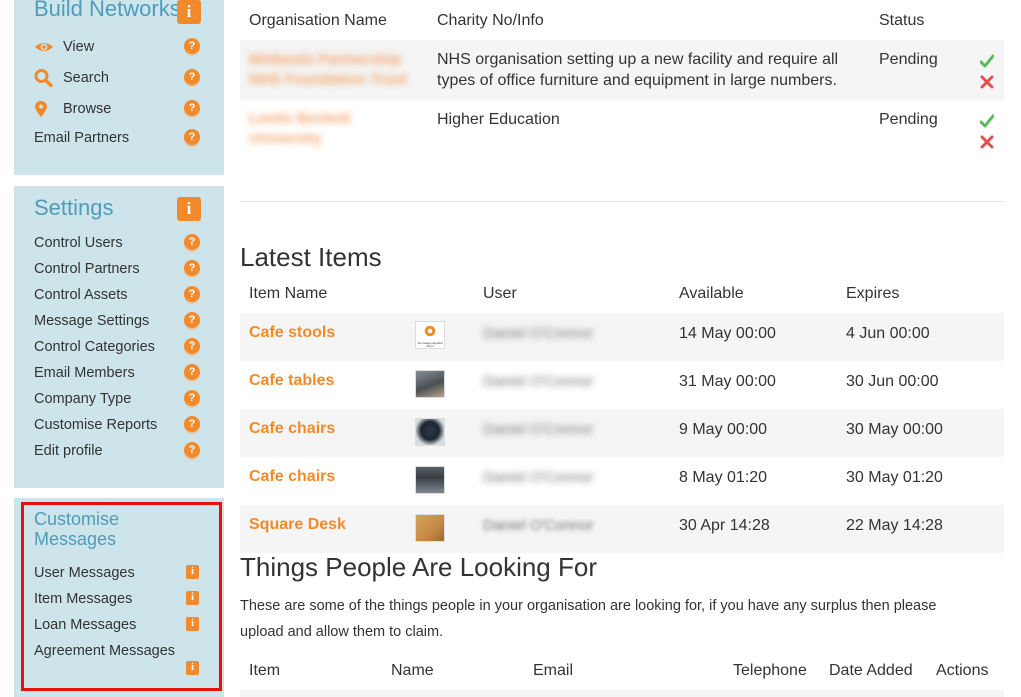 The image size is (1021, 697). Describe the element at coordinates (894, 429) in the screenshot. I see `item-expires: 30 May 00:00` at that location.